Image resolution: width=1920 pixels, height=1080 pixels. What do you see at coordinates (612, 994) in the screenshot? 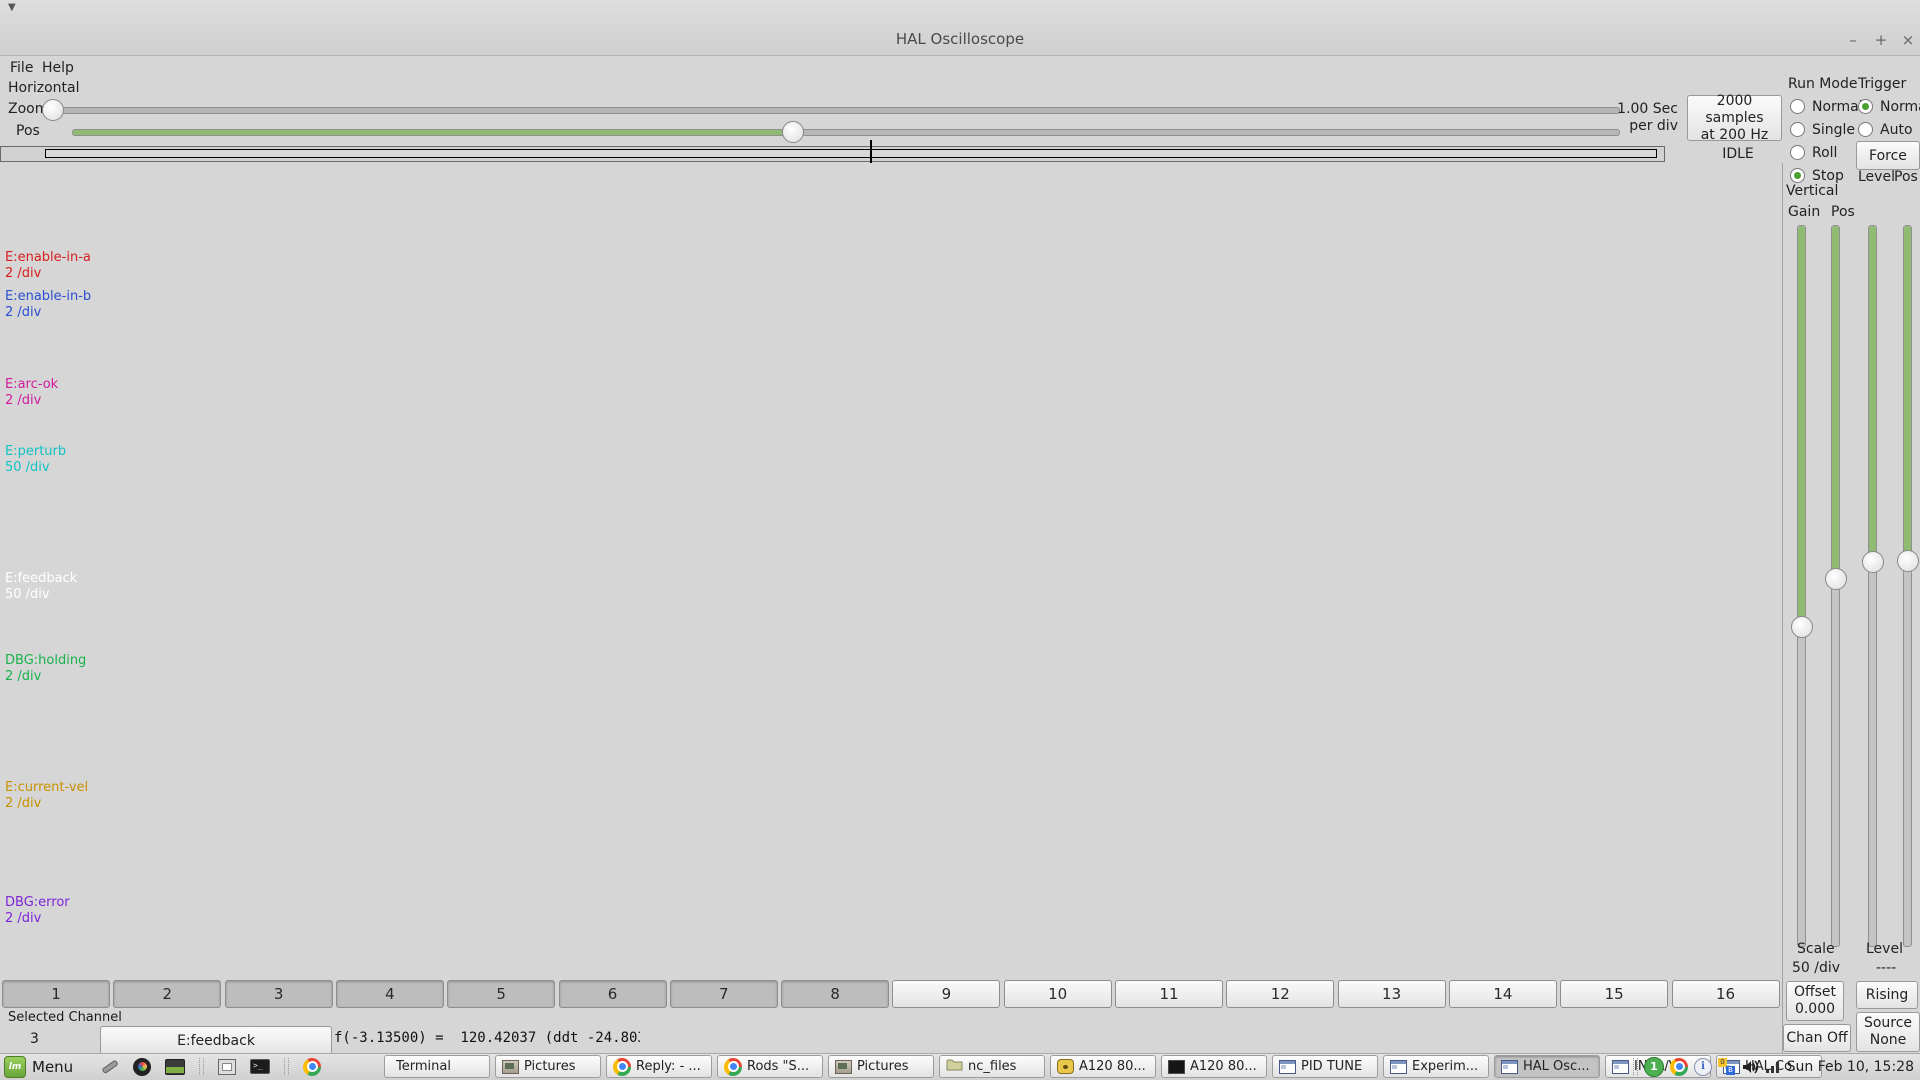
I see `channel-button-6: 6` at bounding box center [612, 994].